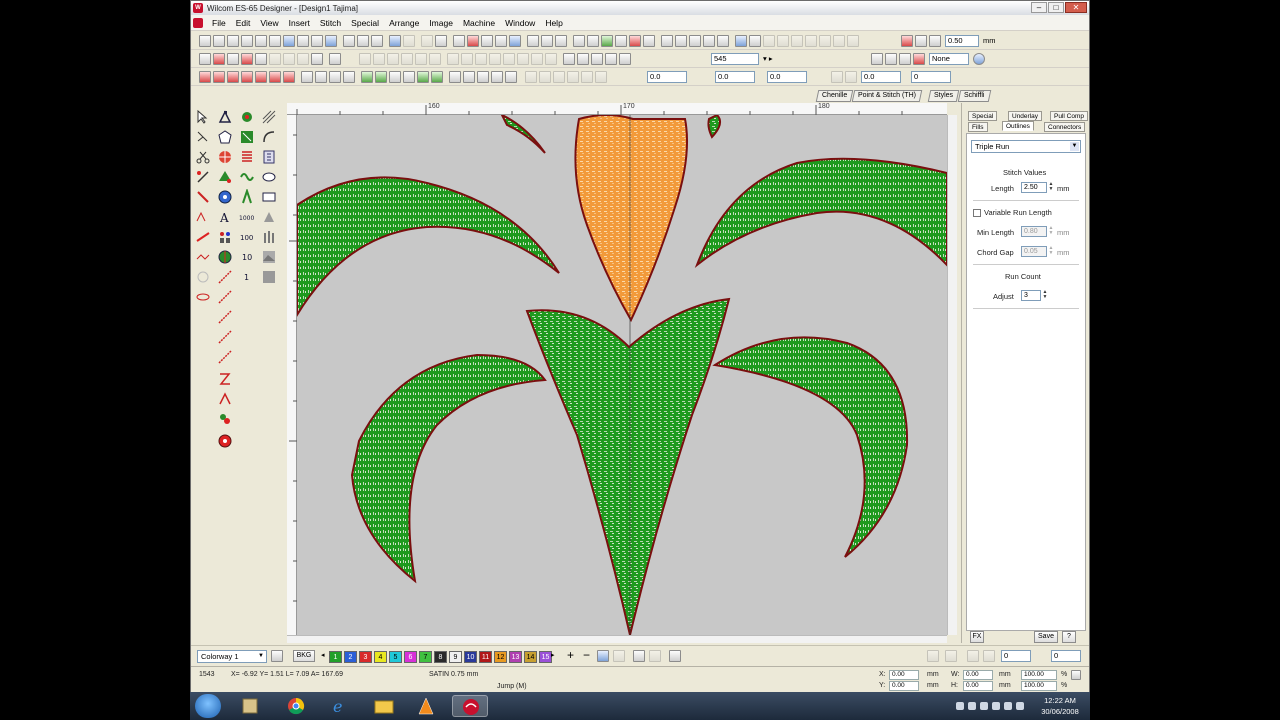 This screenshot has width=1280, height=720. I want to click on scale-h-field: 100.00, so click(1039, 686).